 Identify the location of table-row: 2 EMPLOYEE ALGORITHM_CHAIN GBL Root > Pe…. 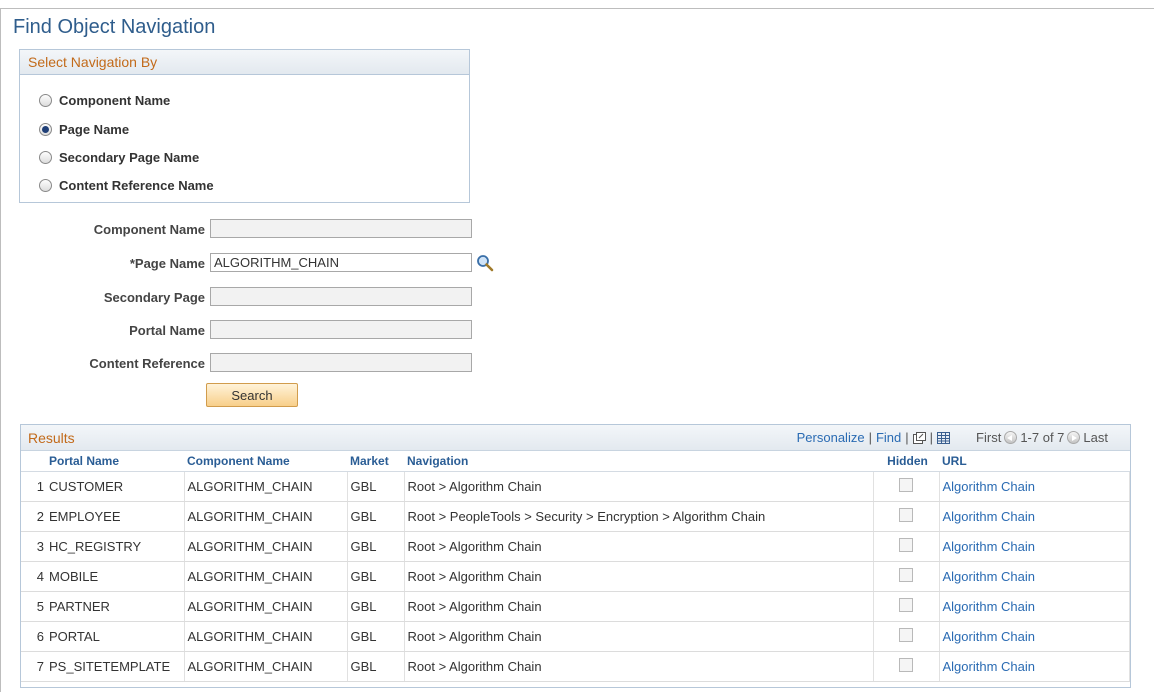
(575, 516).